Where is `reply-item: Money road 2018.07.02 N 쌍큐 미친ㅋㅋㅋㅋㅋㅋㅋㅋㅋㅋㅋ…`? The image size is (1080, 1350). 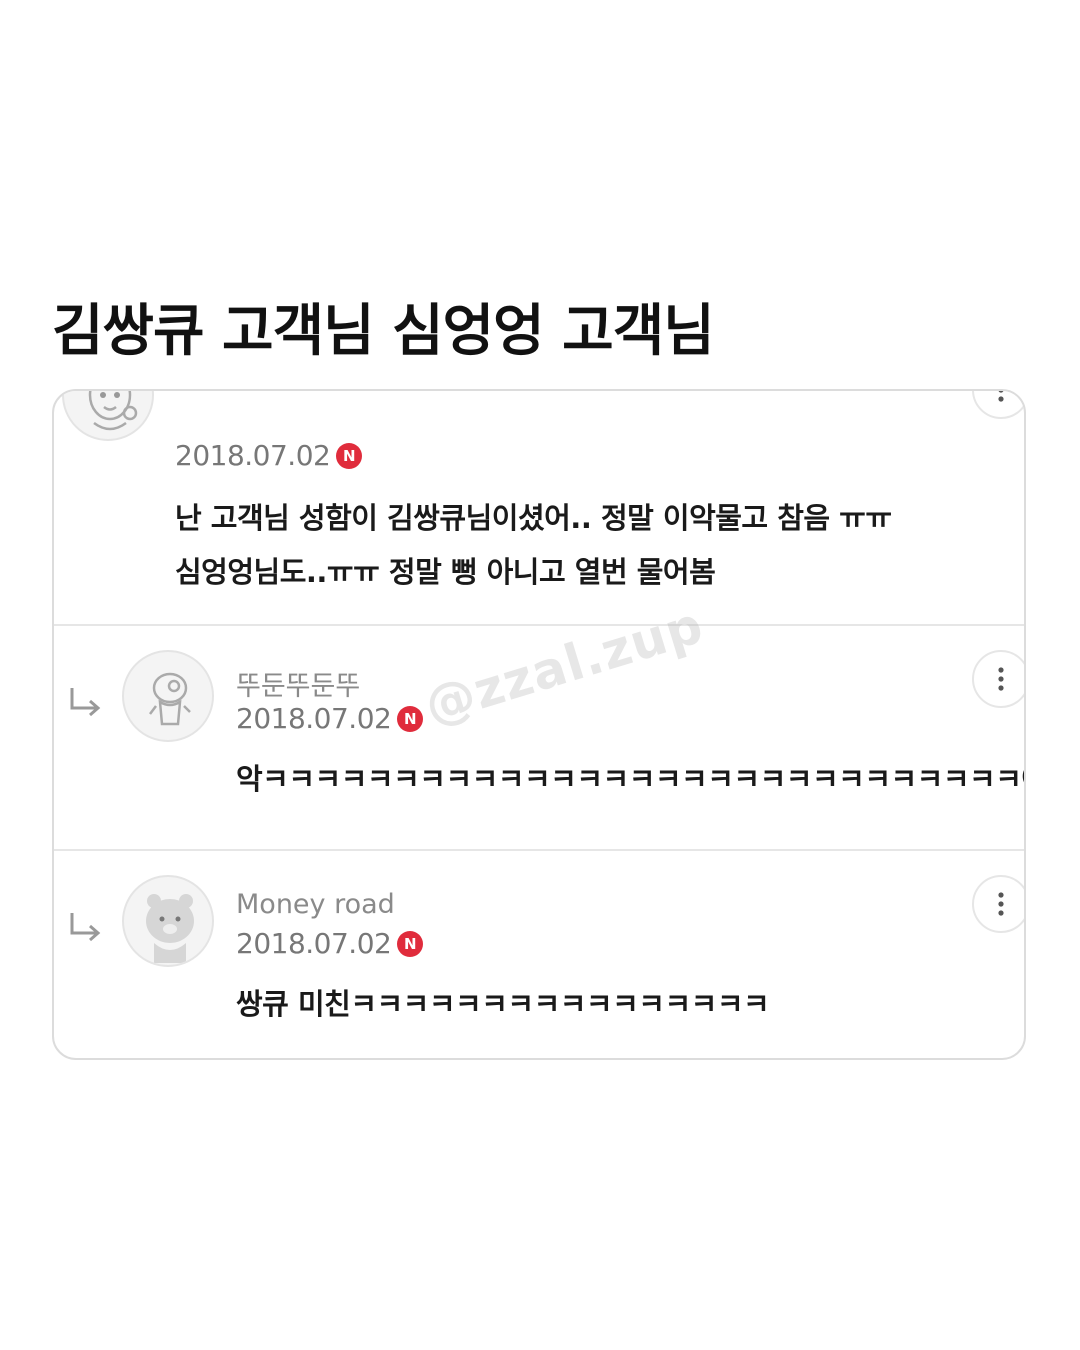
reply-item: Money road 2018.07.02 N 쌍큐 미친ㅋㅋㅋㅋㅋㅋㅋㅋㅋㅋㅋ… is located at coordinates (539, 954).